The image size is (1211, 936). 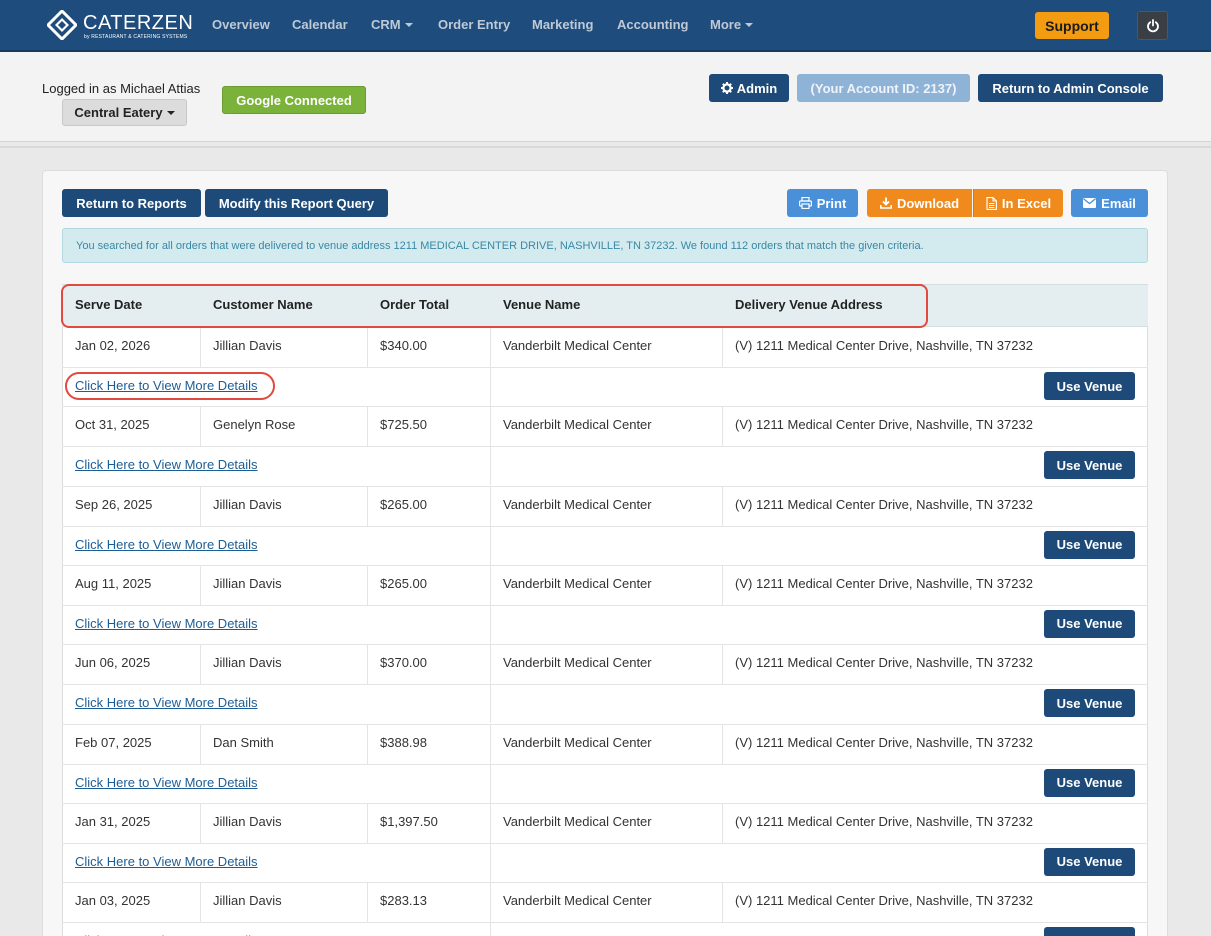 I want to click on nav-overview-label: Overview, so click(x=241, y=24).